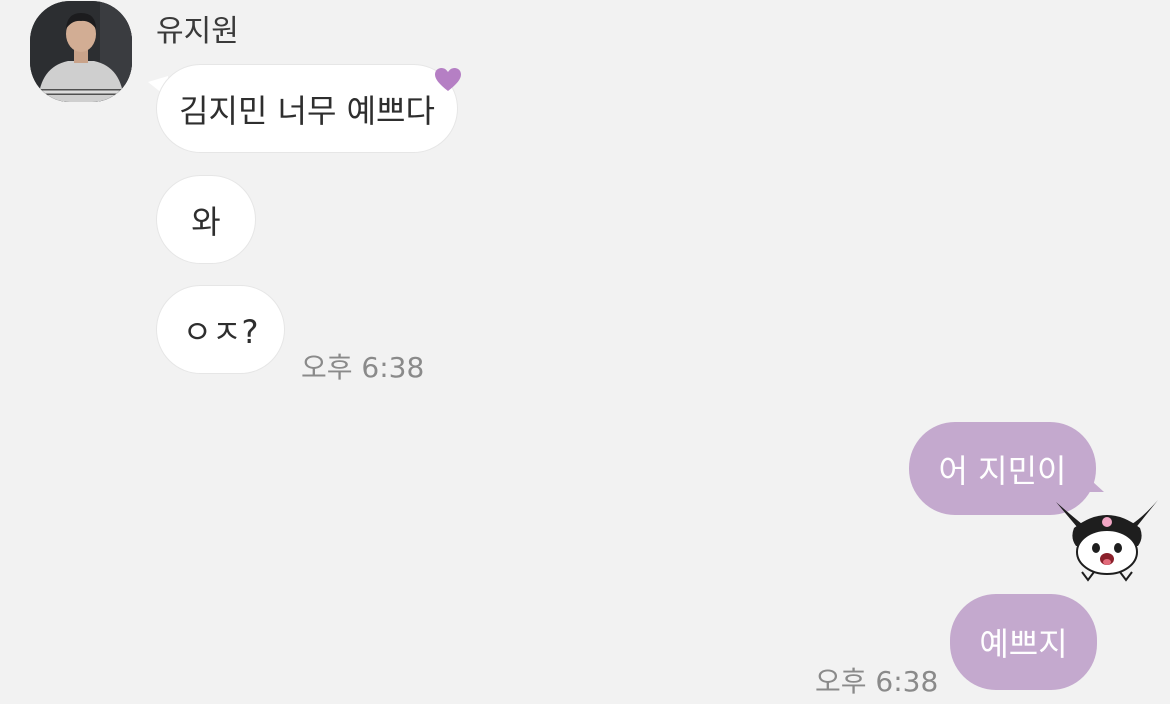 The width and height of the screenshot is (1170, 704). I want to click on message-text: 김지민 너무 예쁘다, so click(307, 110).